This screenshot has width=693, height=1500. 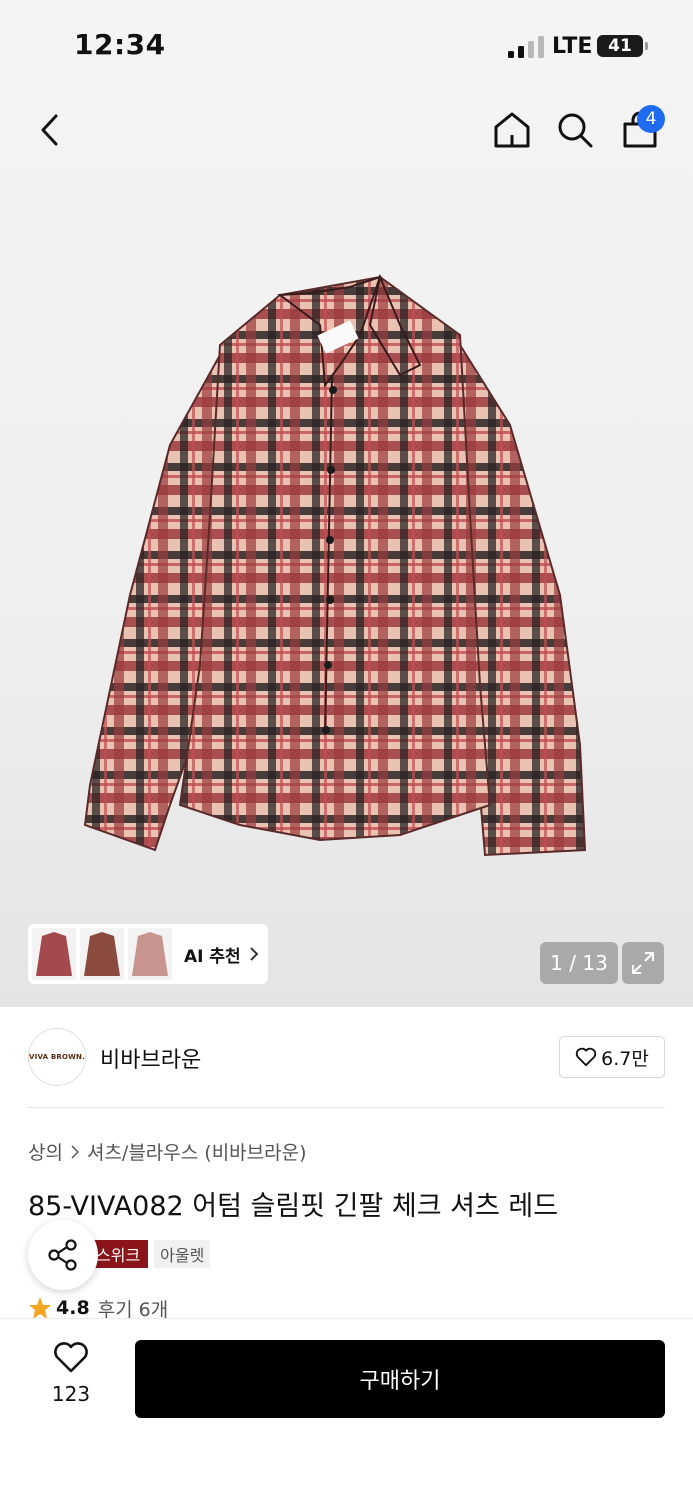 I want to click on rating-summary: 4.8 후기 6개, so click(x=98, y=1308).